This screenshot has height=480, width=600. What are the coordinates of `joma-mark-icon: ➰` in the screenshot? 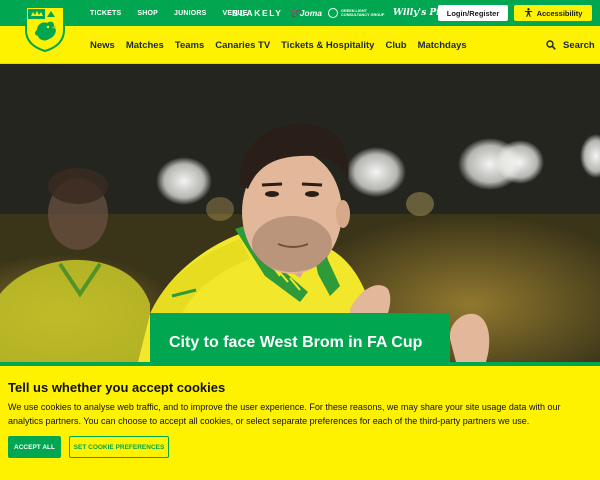 It's located at (294, 12).